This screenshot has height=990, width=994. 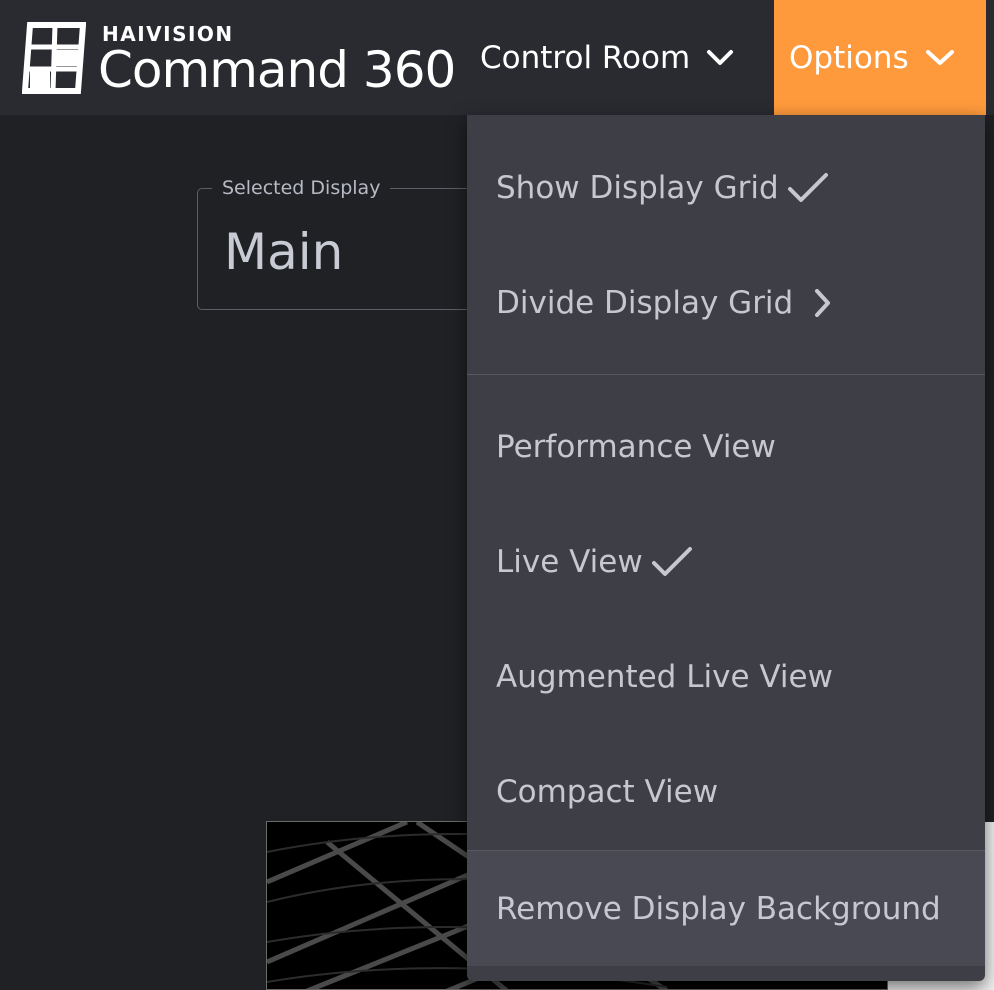 What do you see at coordinates (347, 243) in the screenshot?
I see `selected-display-field: Selected Display Main` at bounding box center [347, 243].